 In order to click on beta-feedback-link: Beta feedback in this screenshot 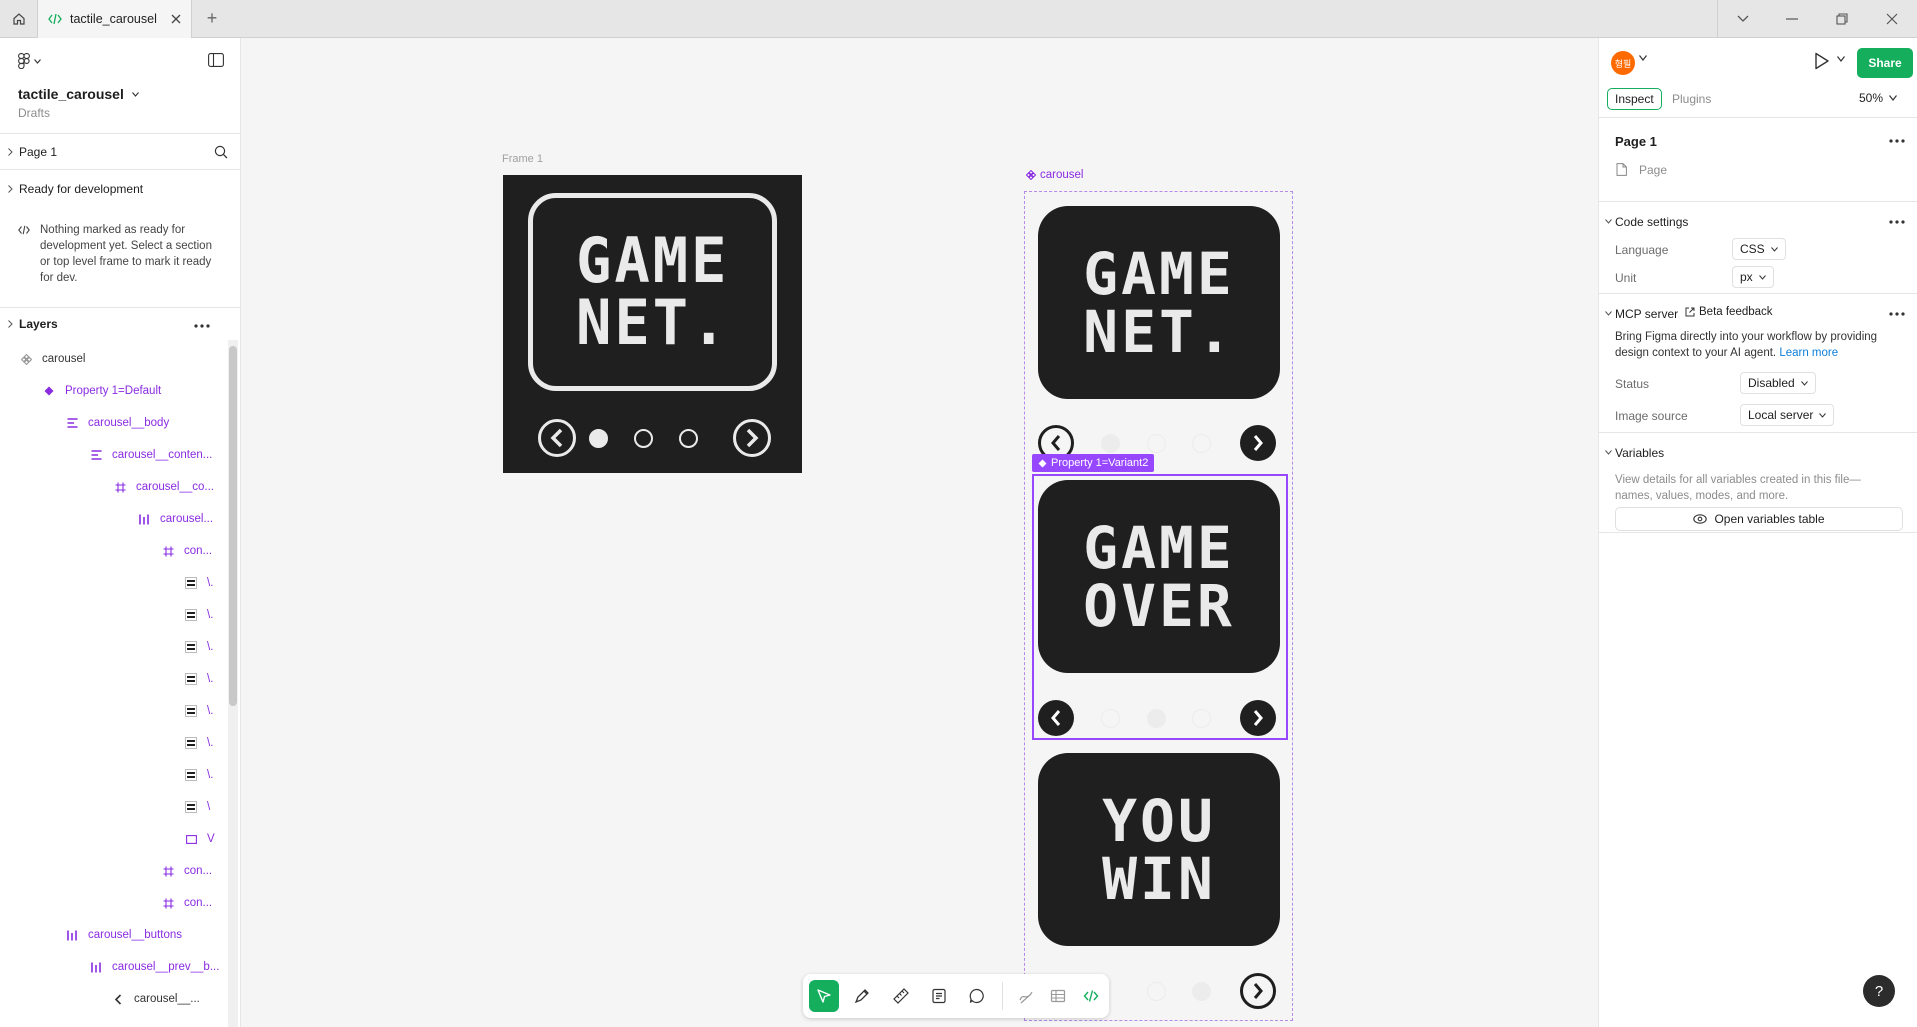, I will do `click(1729, 312)`.